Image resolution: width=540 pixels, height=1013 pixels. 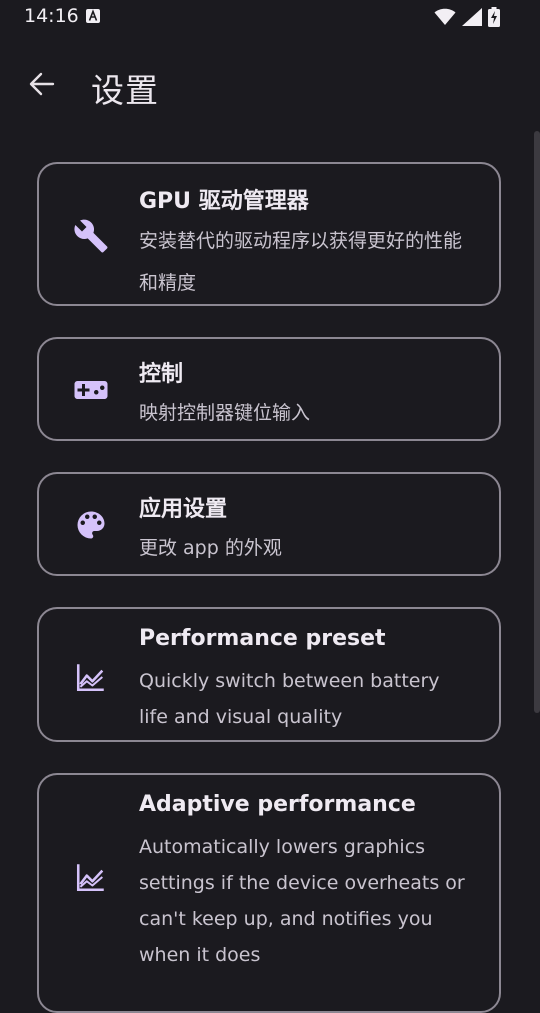 I want to click on arrow-back-icon, so click(x=42, y=84).